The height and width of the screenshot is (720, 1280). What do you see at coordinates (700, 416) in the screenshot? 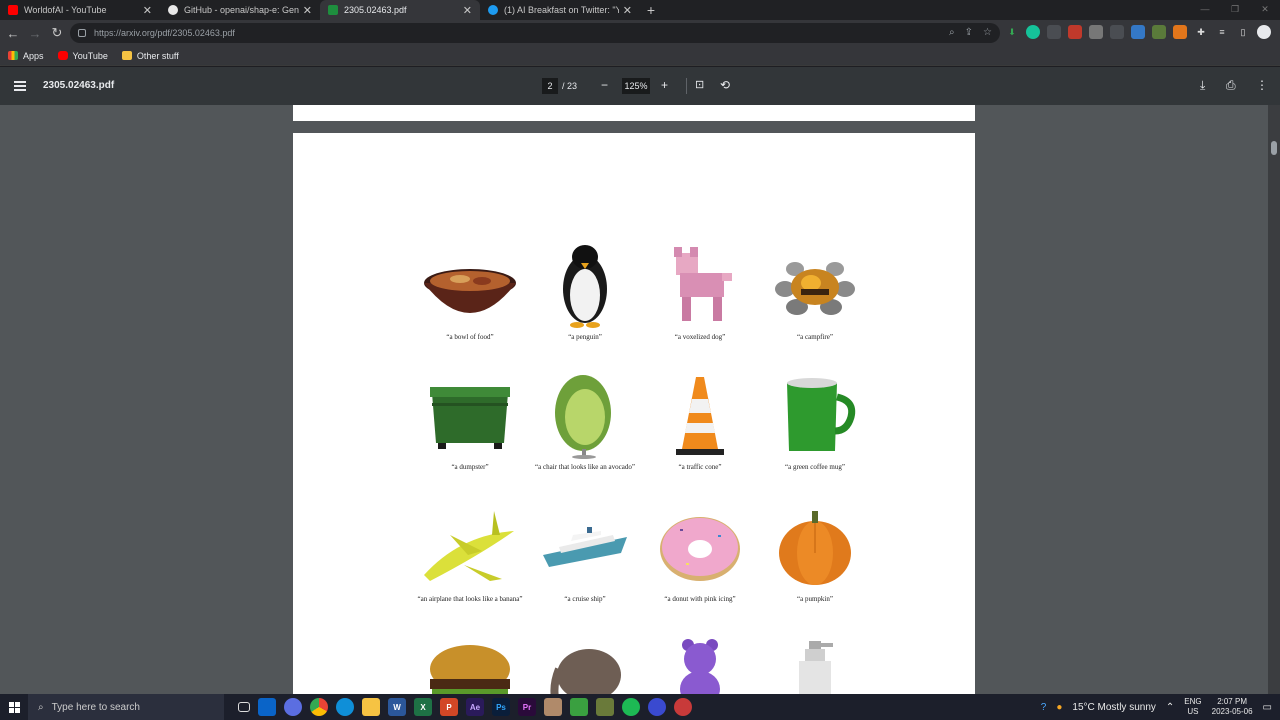
I see `traffic-cone-image` at bounding box center [700, 416].